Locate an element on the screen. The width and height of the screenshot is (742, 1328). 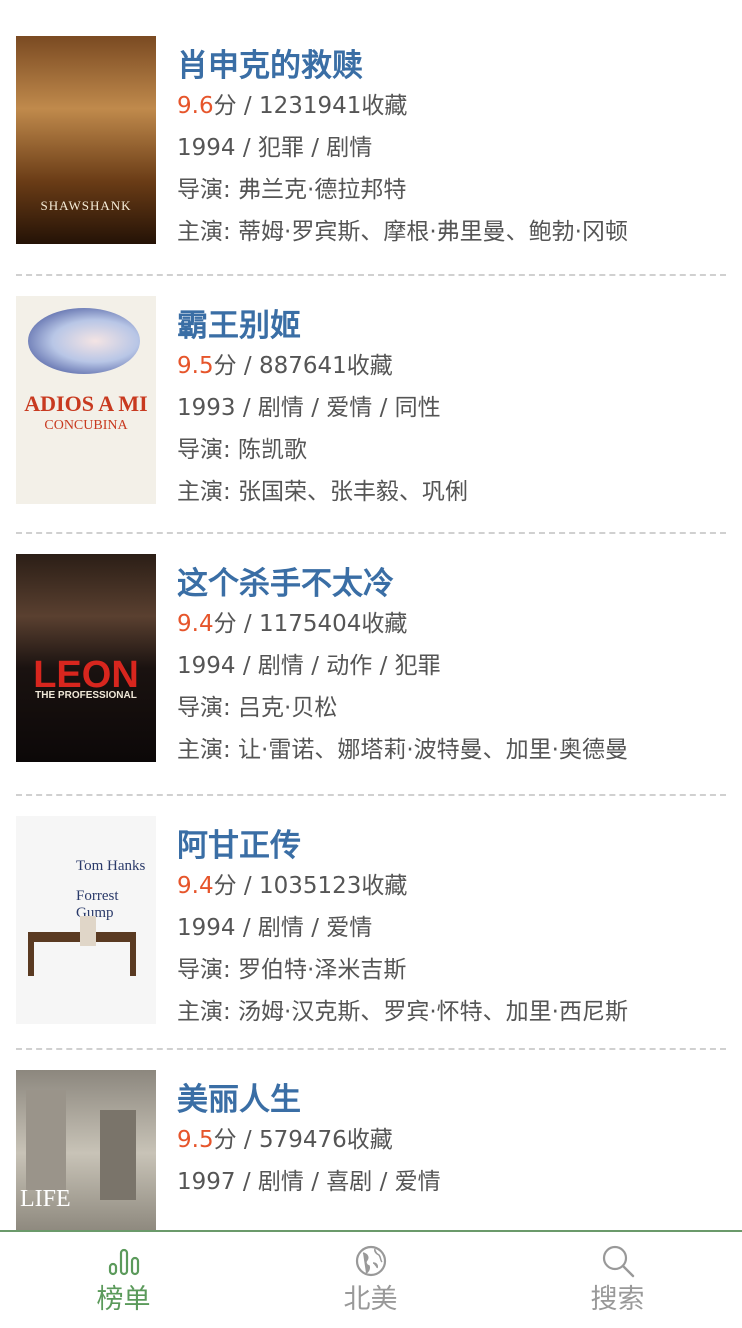
movie-cast: 主演: 让·雷诺、娜塔莉·波特曼、加里·奥德曼 is located at coordinates (402, 750).